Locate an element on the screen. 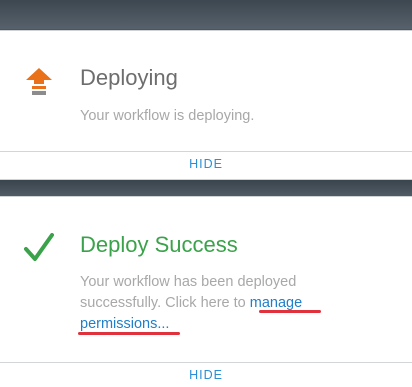  top-backdrop is located at coordinates (206, 14).